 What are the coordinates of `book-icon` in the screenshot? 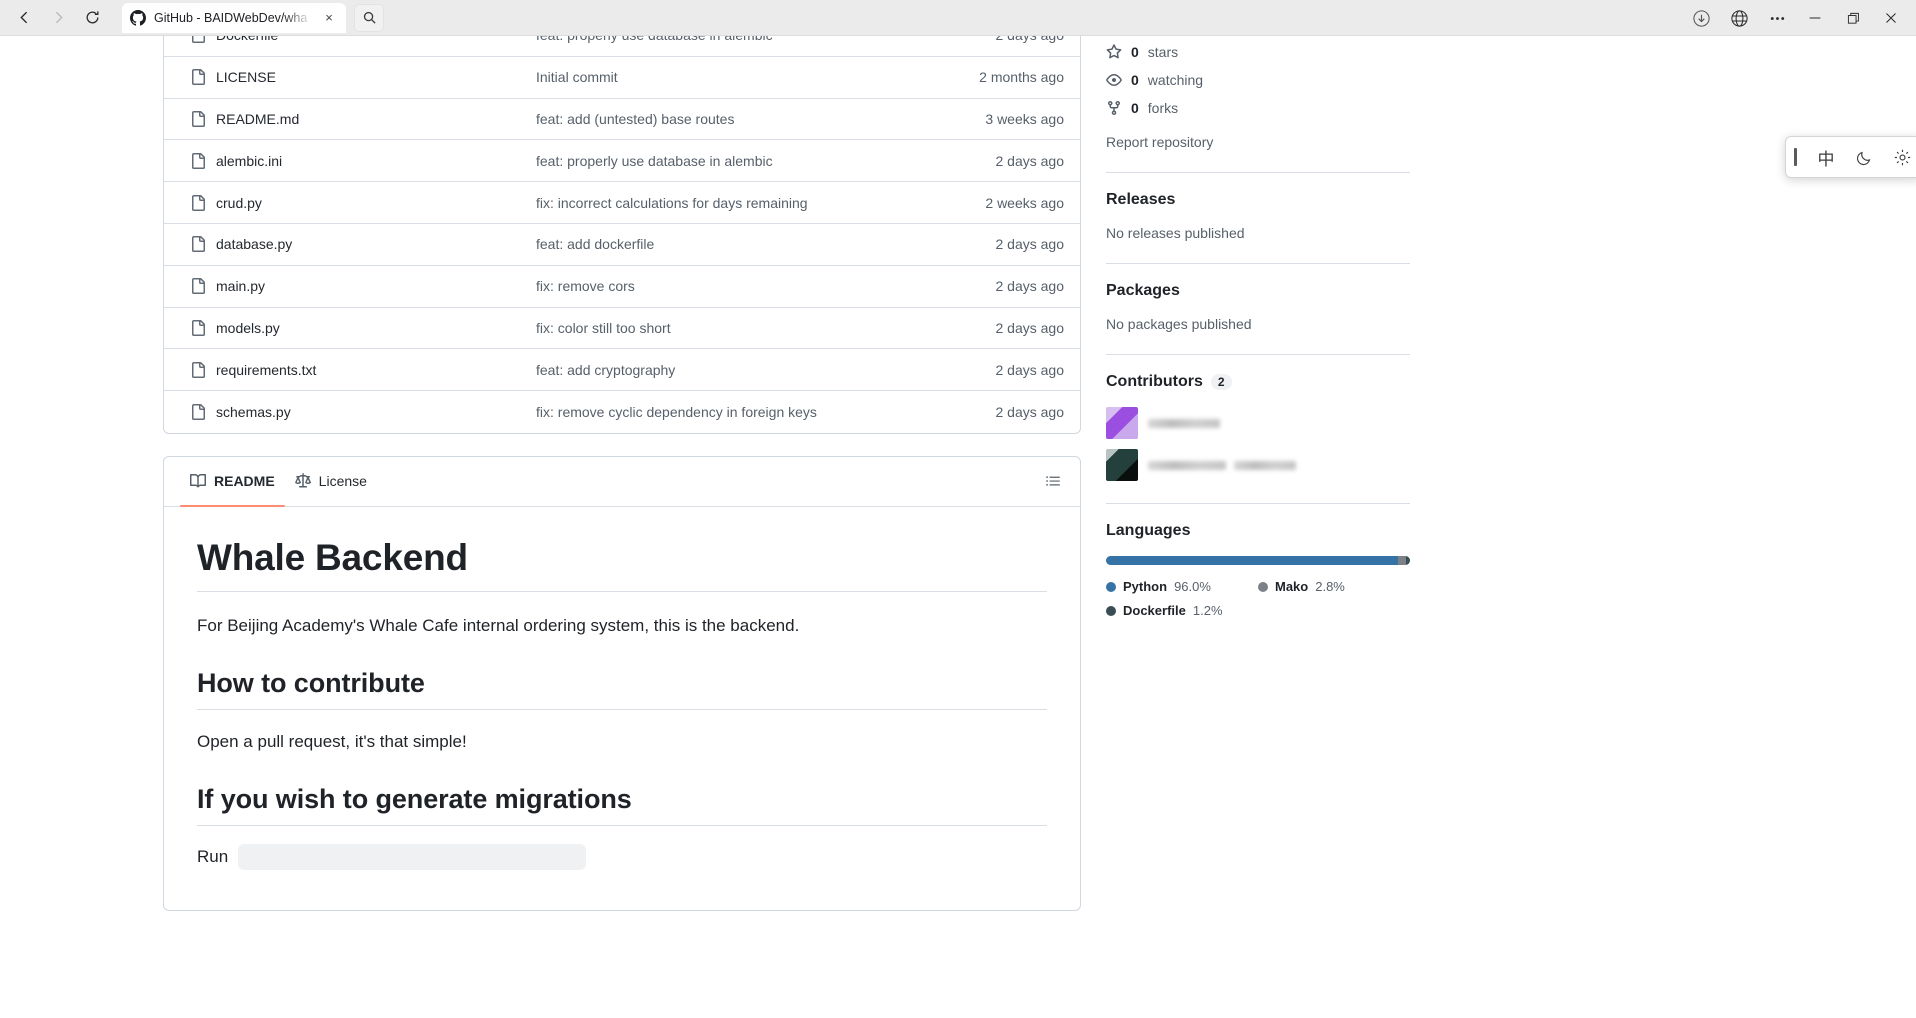 It's located at (198, 481).